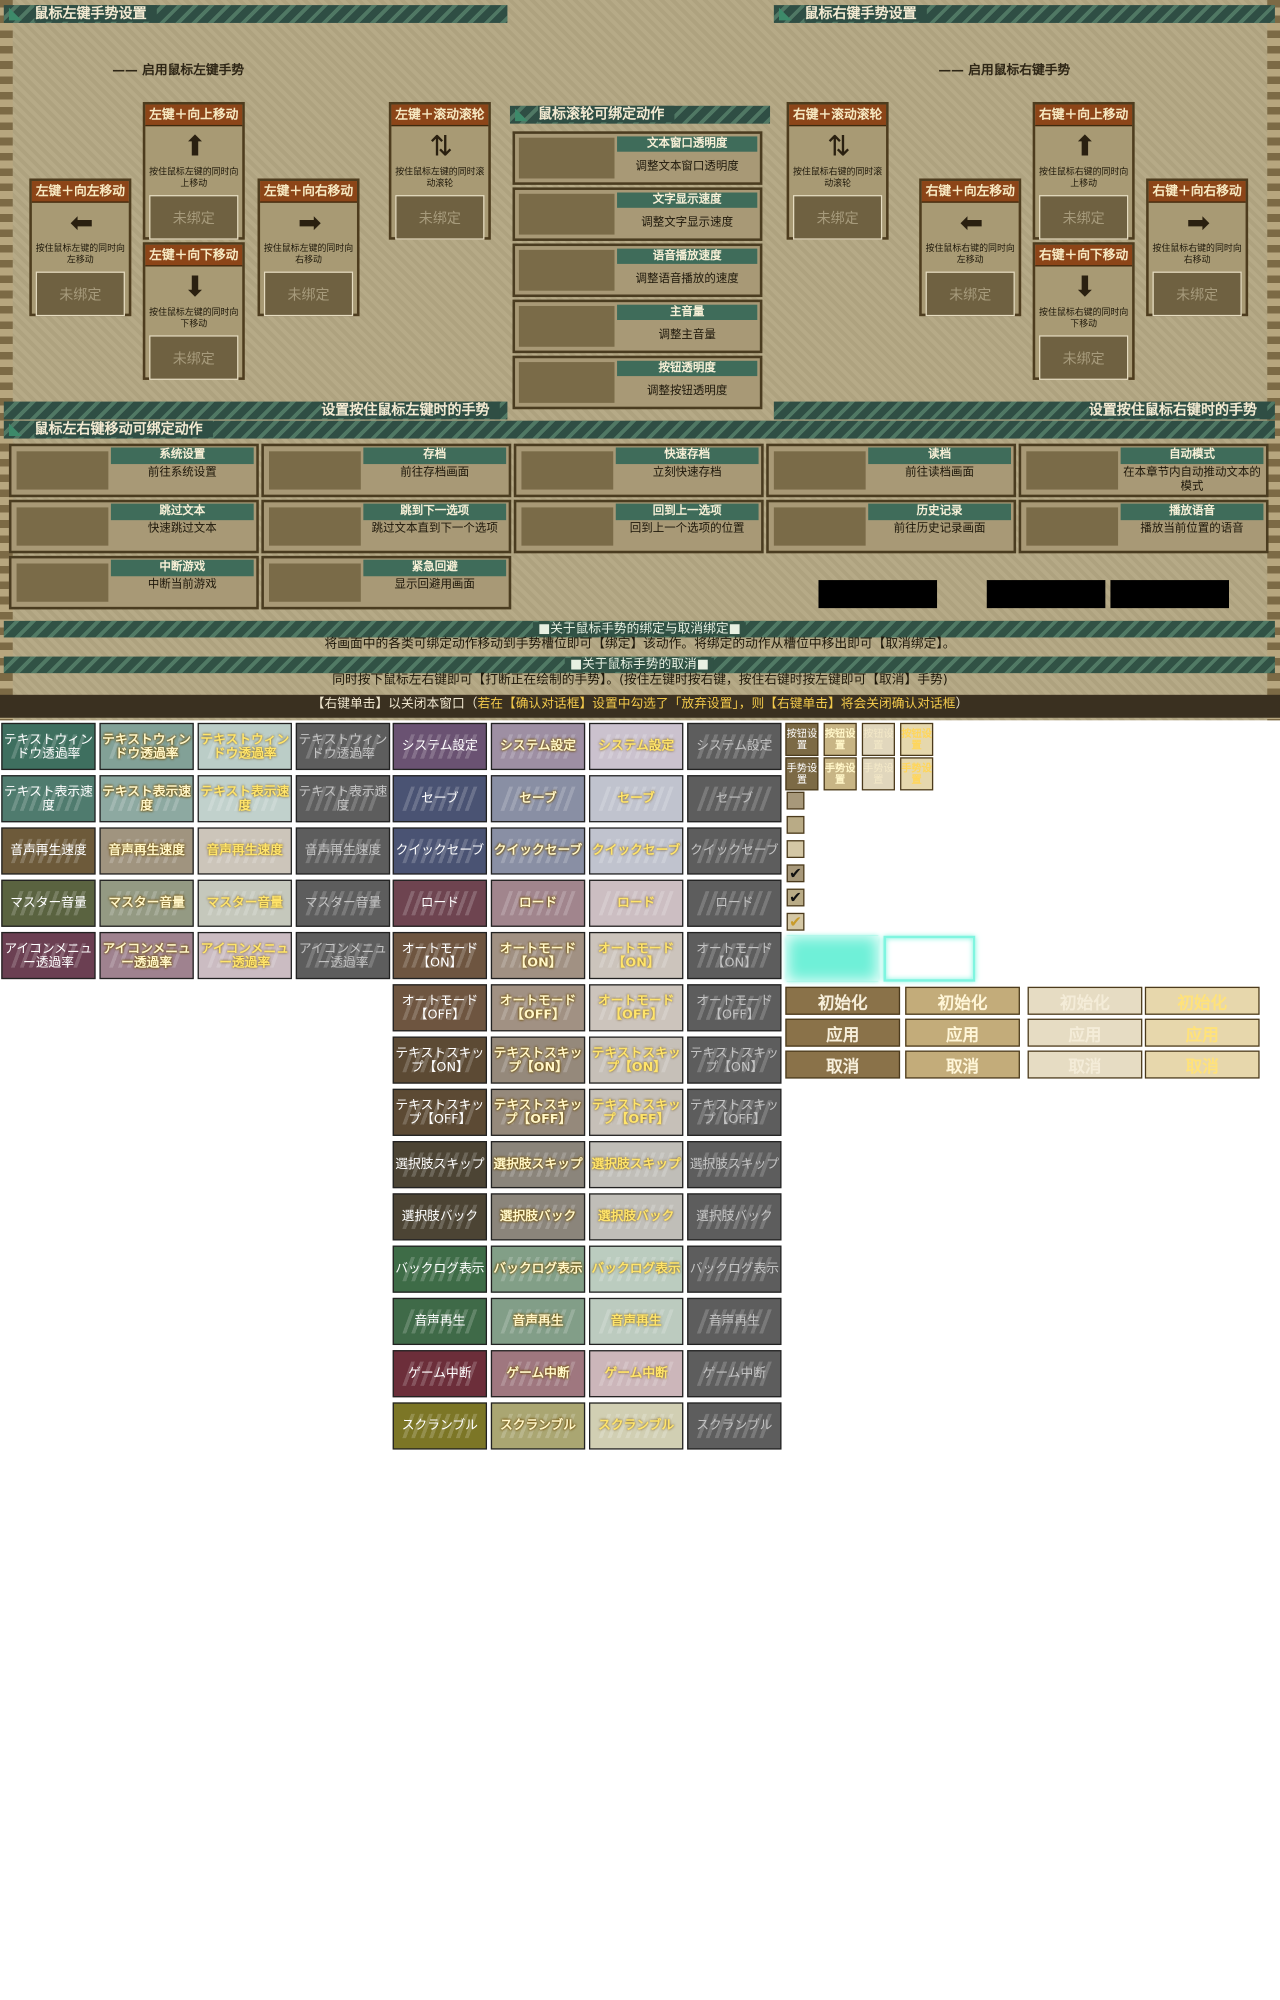 The image size is (1280, 2000). Describe the element at coordinates (439, 170) in the screenshot. I see `left-card-scroll: 左键＋滚动滚轮 ⇅ 按住鼠标左键的同时滚动滚轮 未绑定` at that location.